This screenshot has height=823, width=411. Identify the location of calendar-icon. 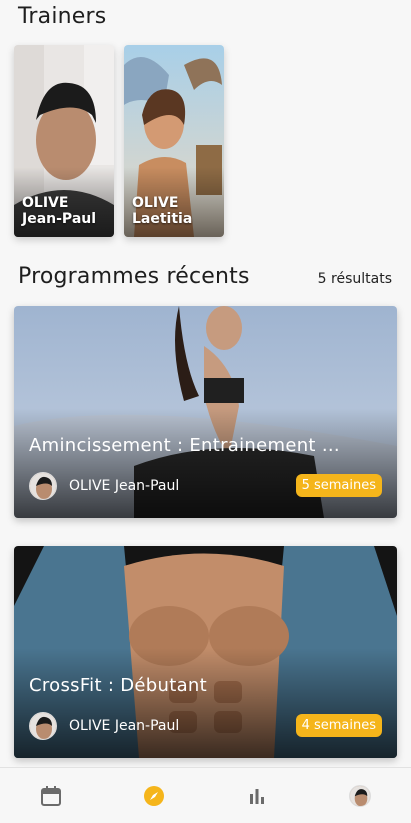
(51, 795).